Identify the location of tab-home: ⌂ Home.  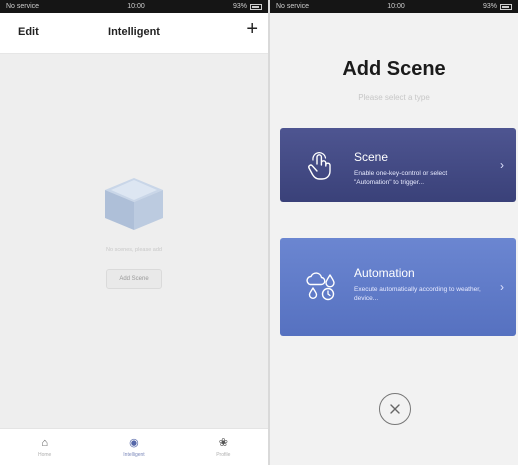
(45, 447).